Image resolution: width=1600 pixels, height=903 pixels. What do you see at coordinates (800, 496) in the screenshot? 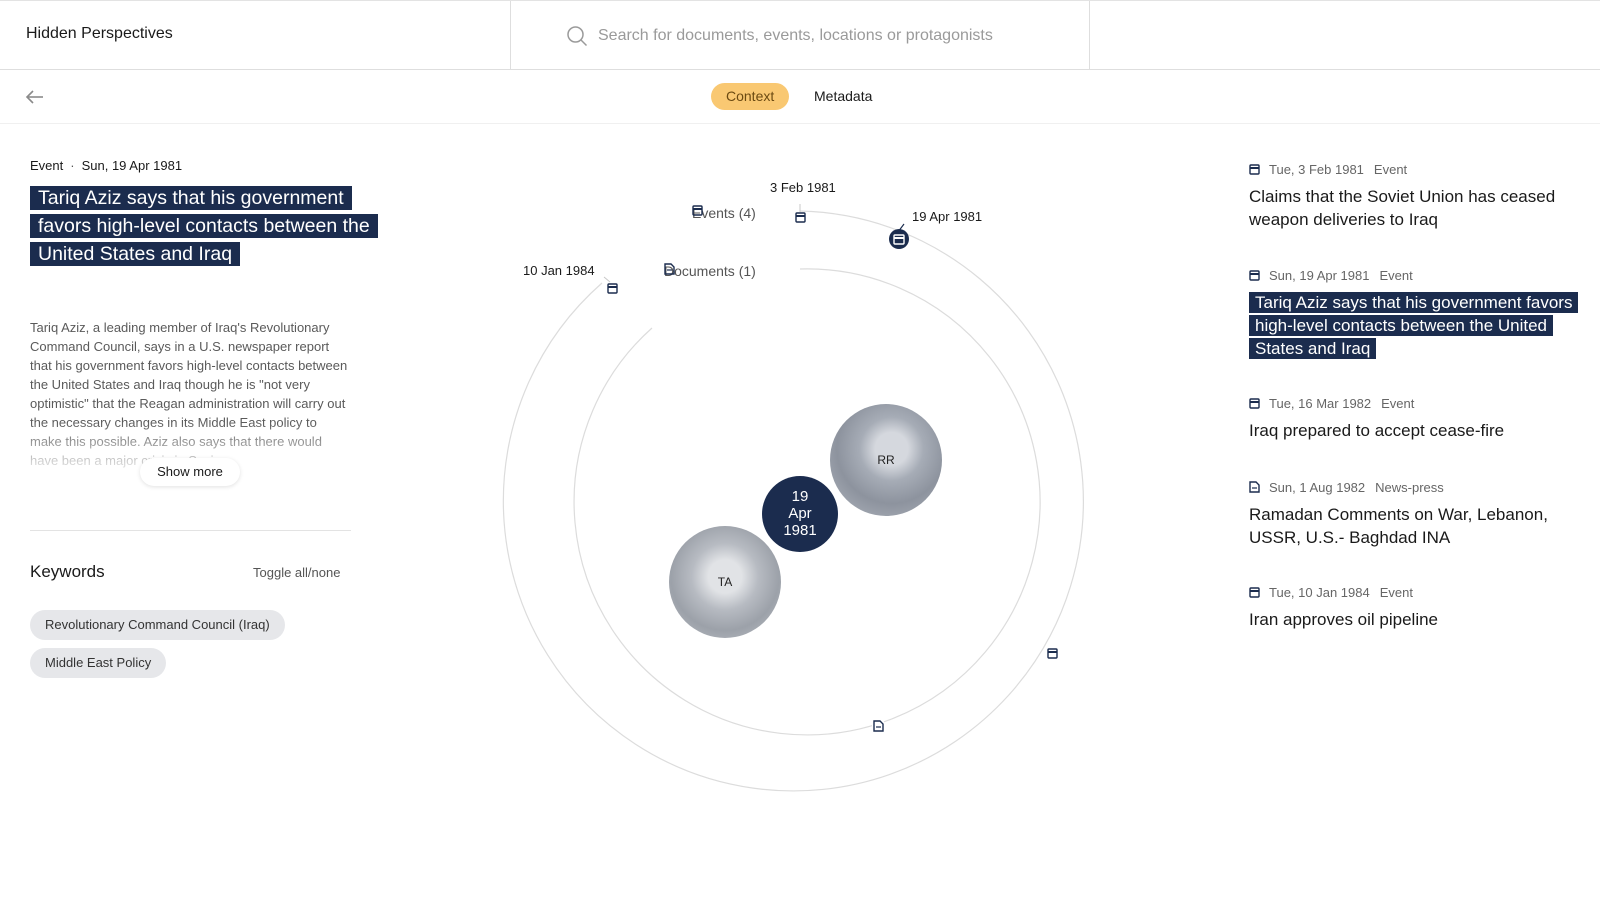
I see `center-day: 19` at bounding box center [800, 496].